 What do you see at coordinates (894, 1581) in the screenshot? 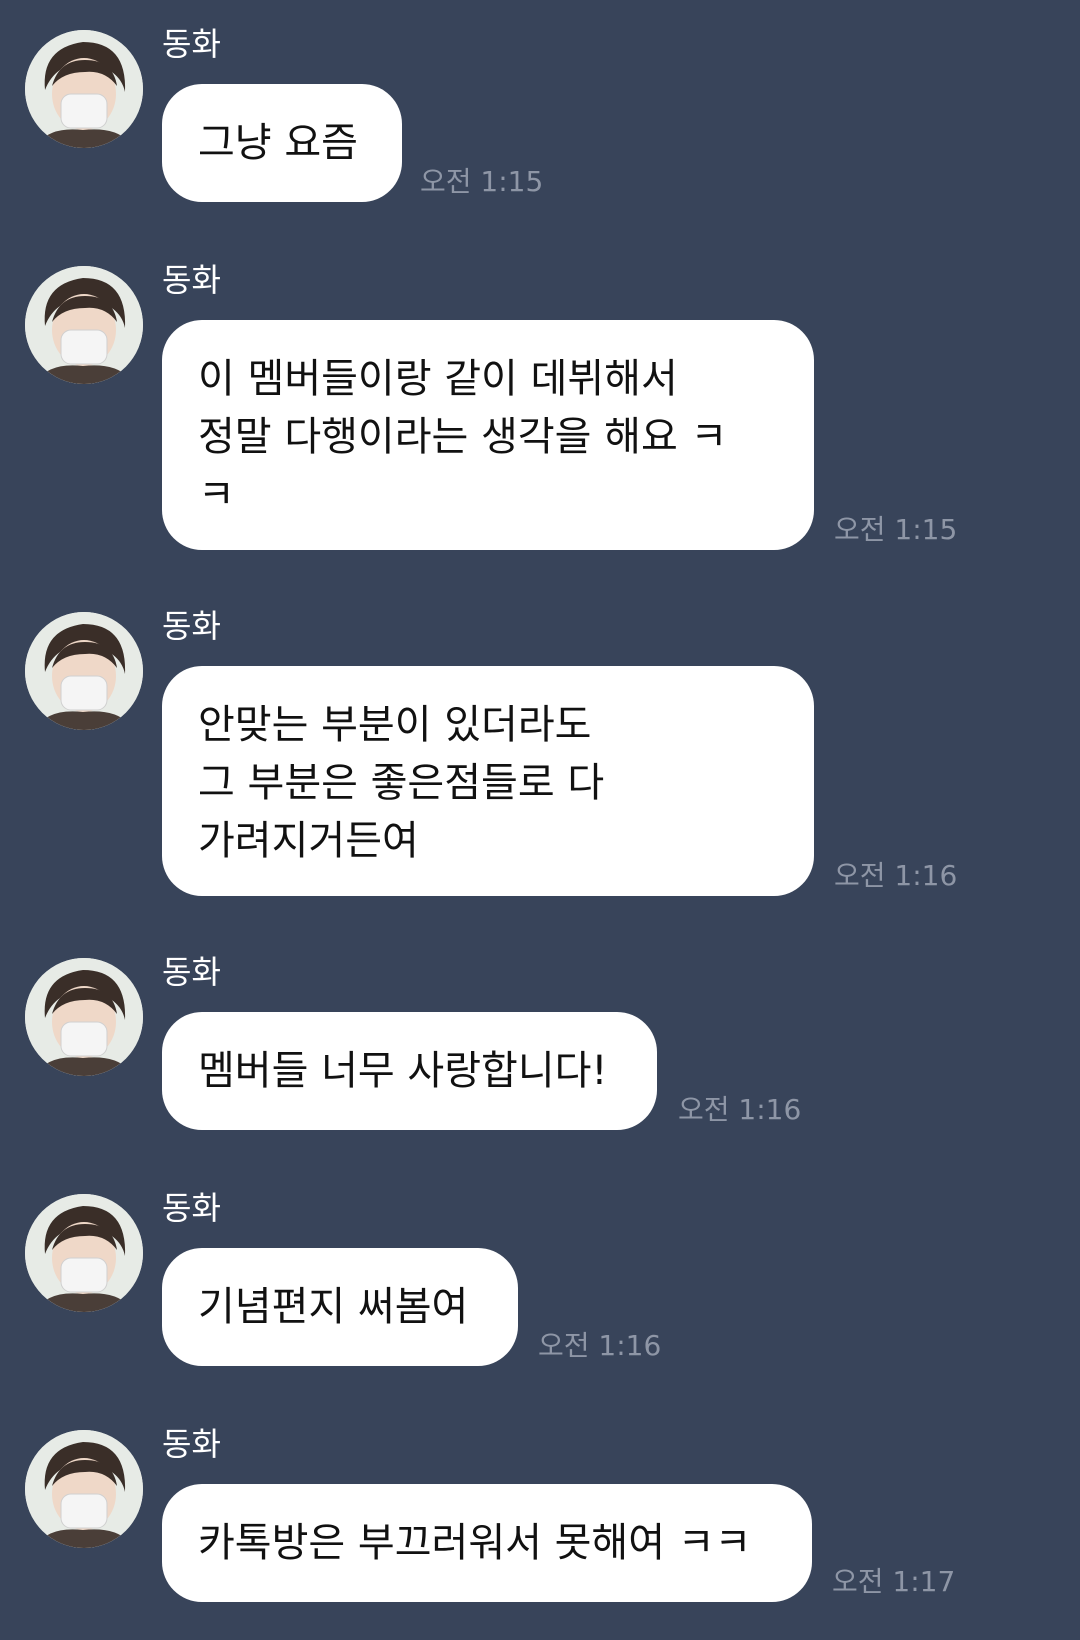
I see `message-time: 오전 1:17` at bounding box center [894, 1581].